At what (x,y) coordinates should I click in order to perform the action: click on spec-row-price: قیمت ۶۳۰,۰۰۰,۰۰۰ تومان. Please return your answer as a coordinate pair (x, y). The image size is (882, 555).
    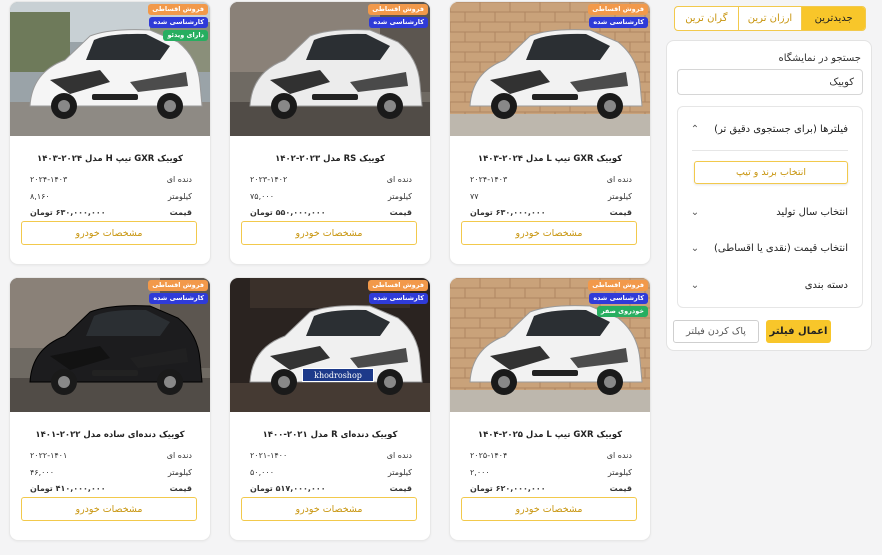
    Looking at the image, I should click on (111, 212).